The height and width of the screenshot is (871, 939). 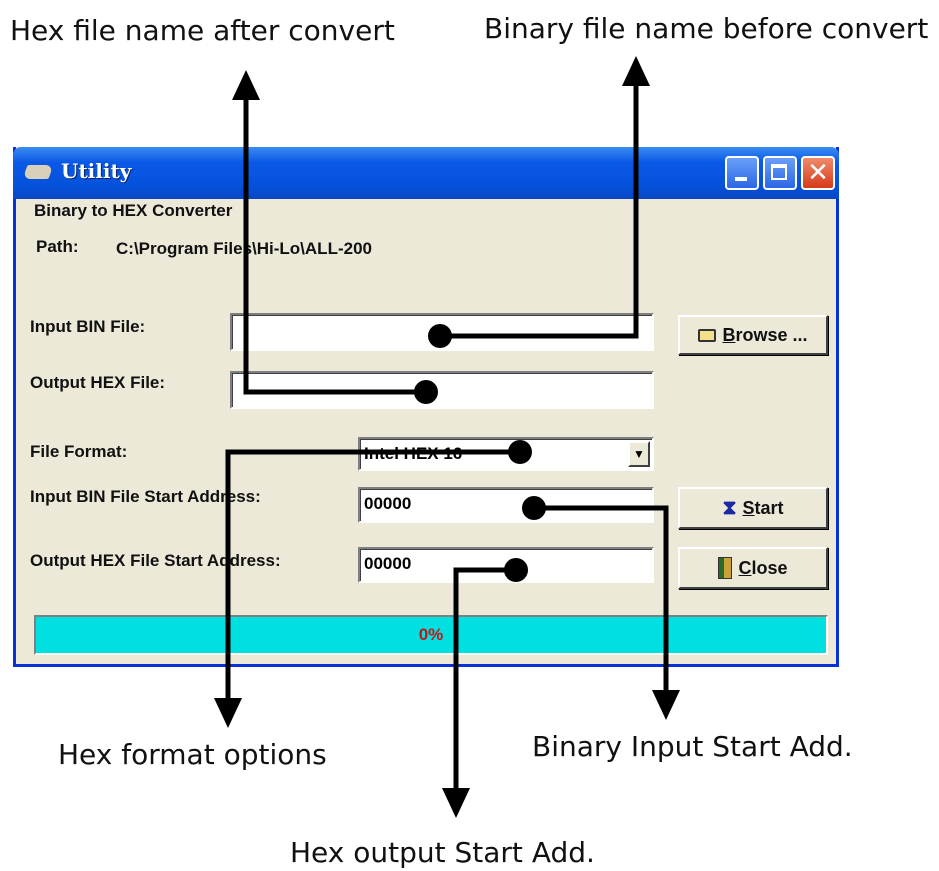 I want to click on start-button: ⧗ Start, so click(x=753, y=508).